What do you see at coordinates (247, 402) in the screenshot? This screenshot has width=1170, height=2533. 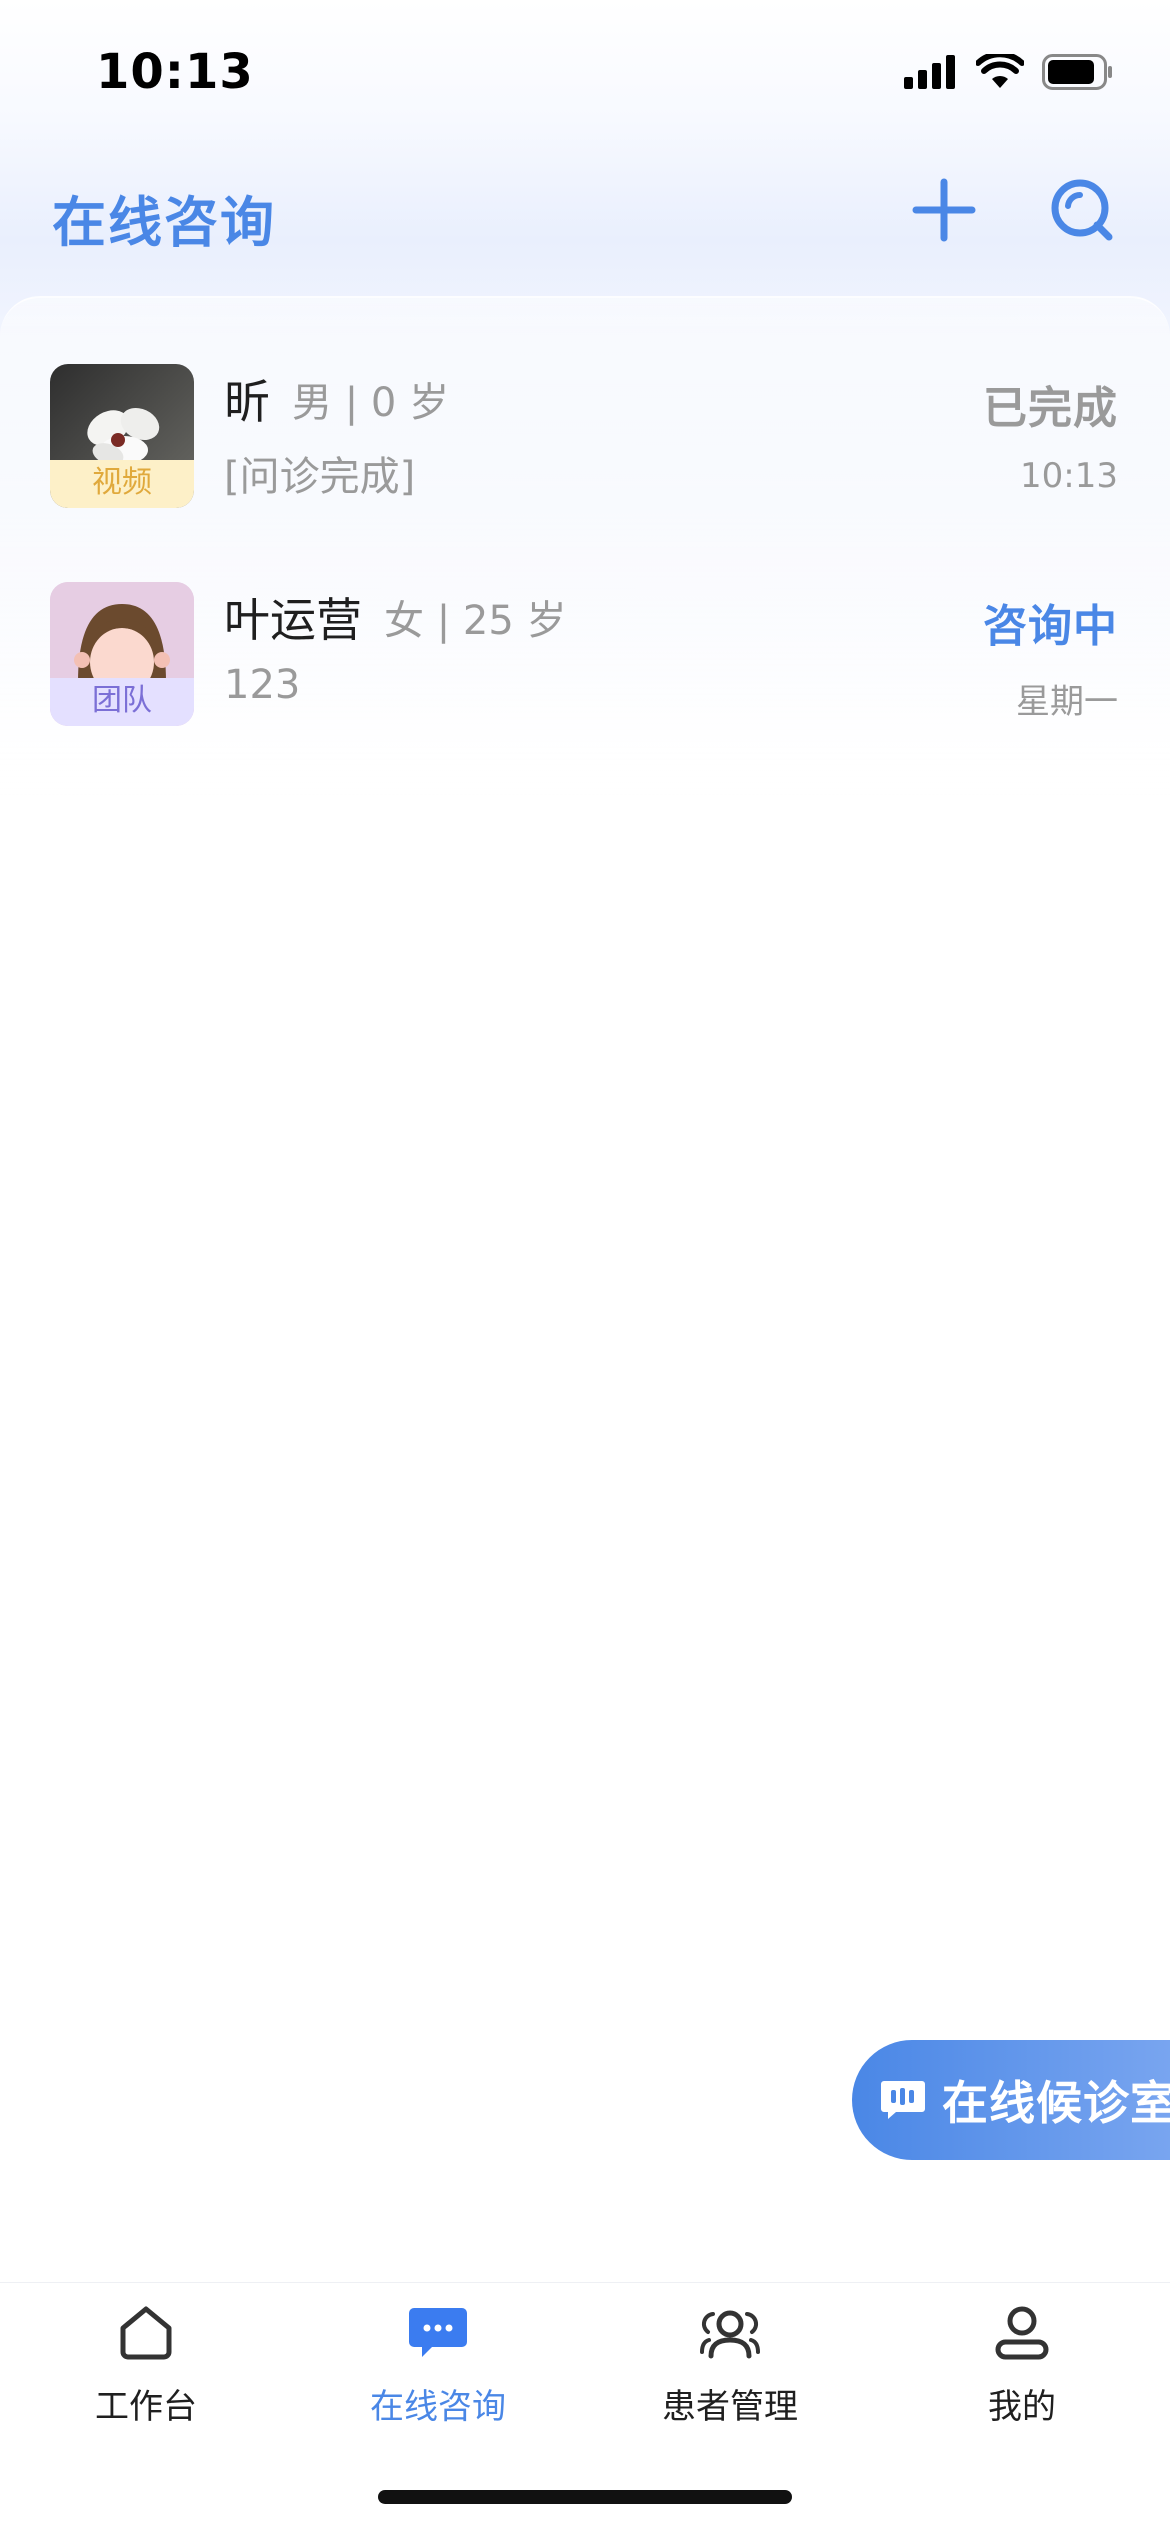 I see `patient-name: 昕` at bounding box center [247, 402].